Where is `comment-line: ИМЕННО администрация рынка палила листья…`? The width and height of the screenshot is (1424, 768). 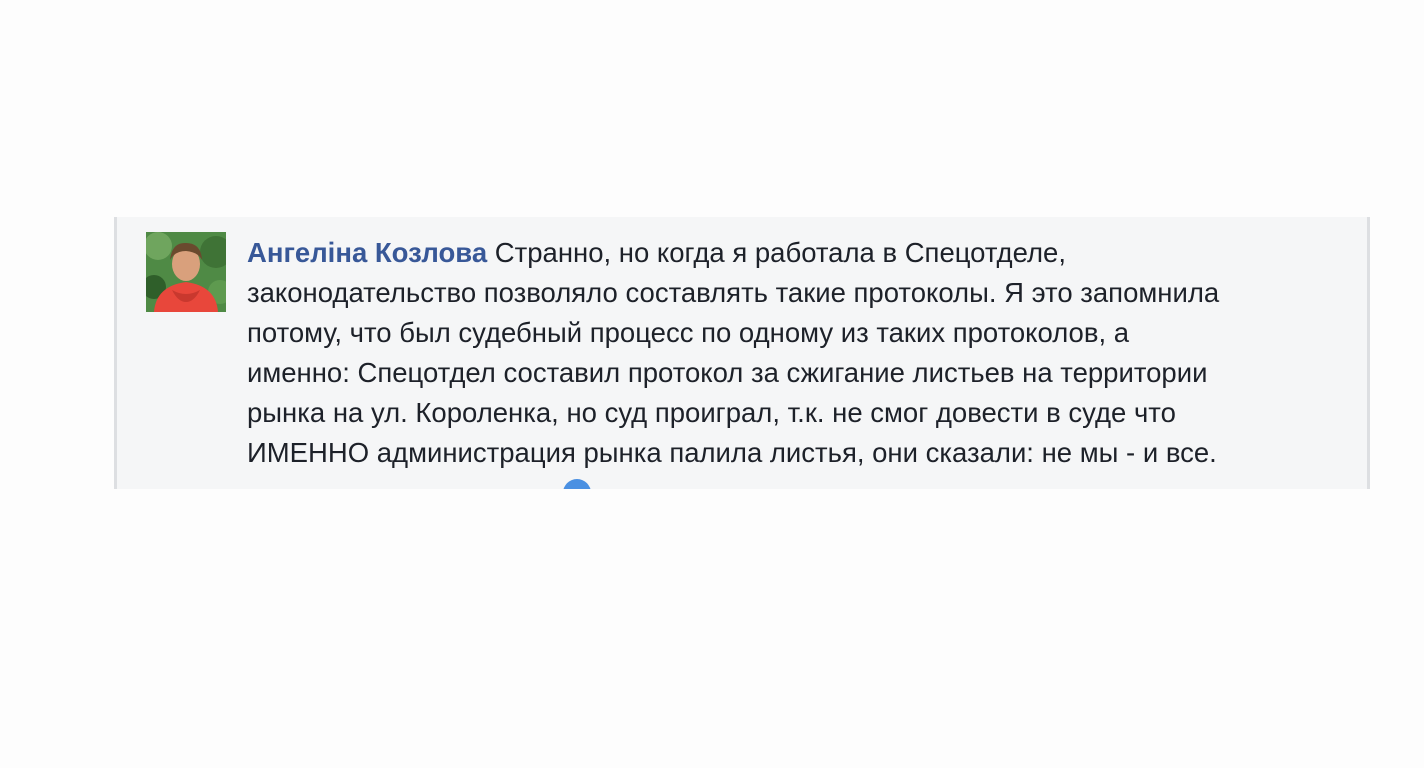 comment-line: ИМЕННО администрация рынка палила листья… is located at coordinates (732, 452).